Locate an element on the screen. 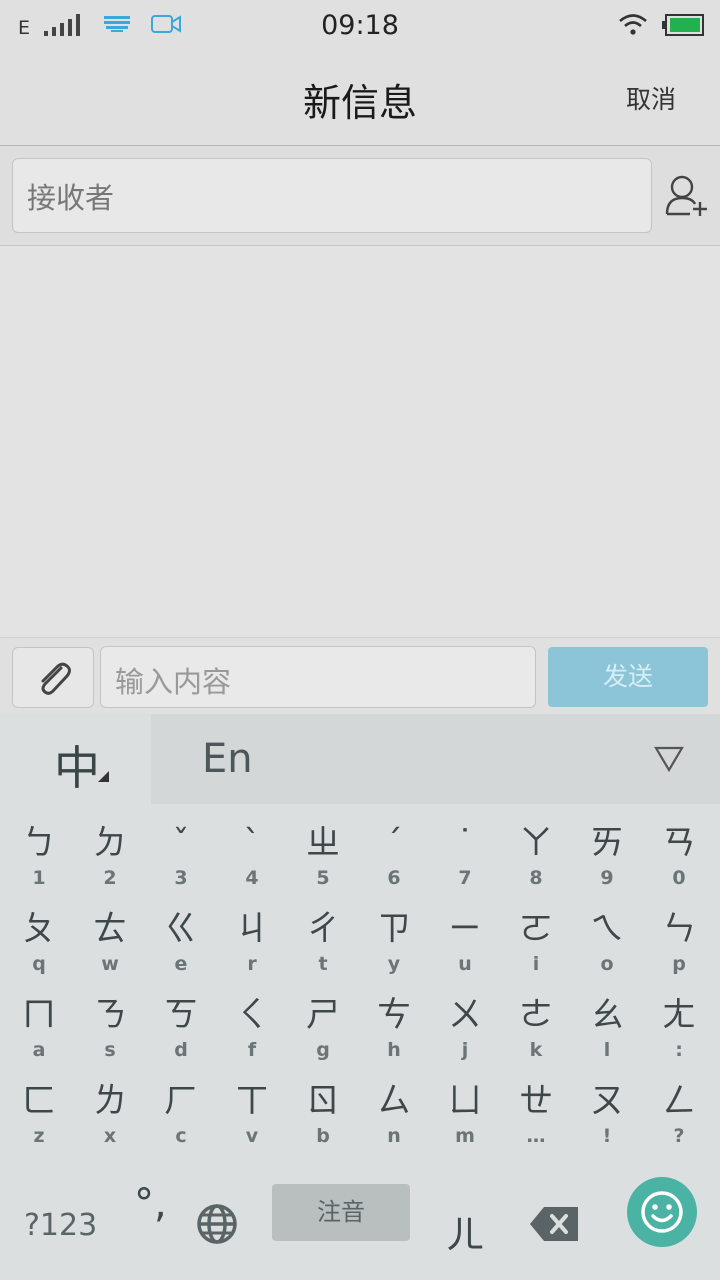 The image size is (720, 1280). keyboard-key: ㄌx is located at coordinates (110, 1121).